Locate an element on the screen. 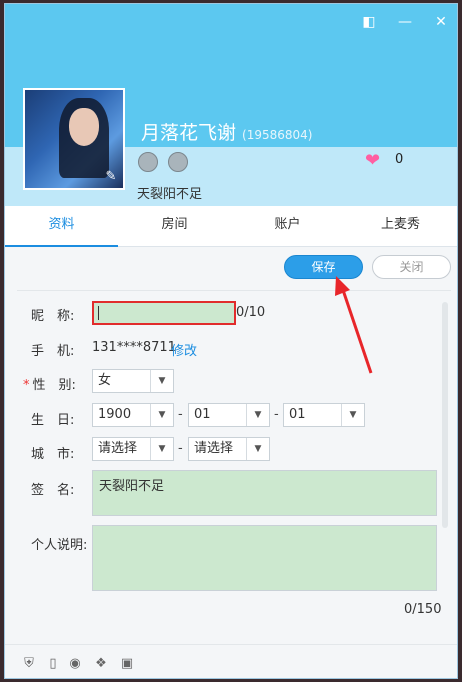  shirt-icon: ◧ is located at coordinates (369, 22).